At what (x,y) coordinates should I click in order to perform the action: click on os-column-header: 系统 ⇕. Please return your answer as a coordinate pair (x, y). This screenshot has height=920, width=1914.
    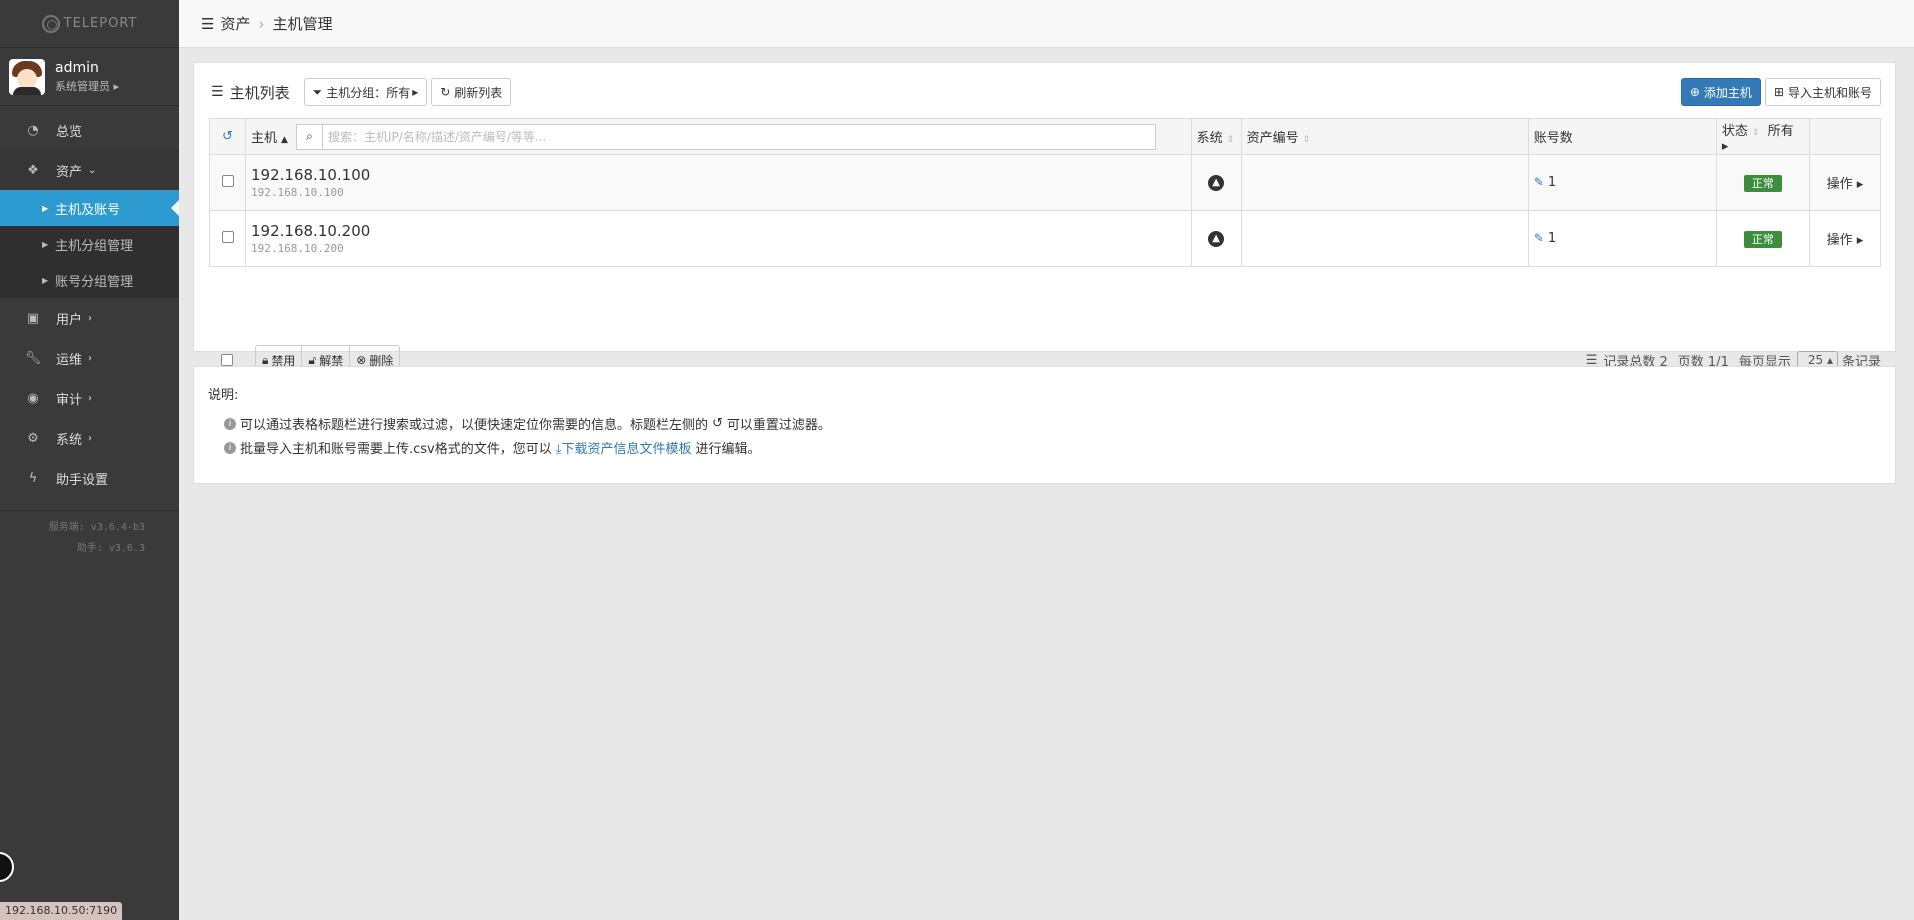
    Looking at the image, I should click on (1216, 136).